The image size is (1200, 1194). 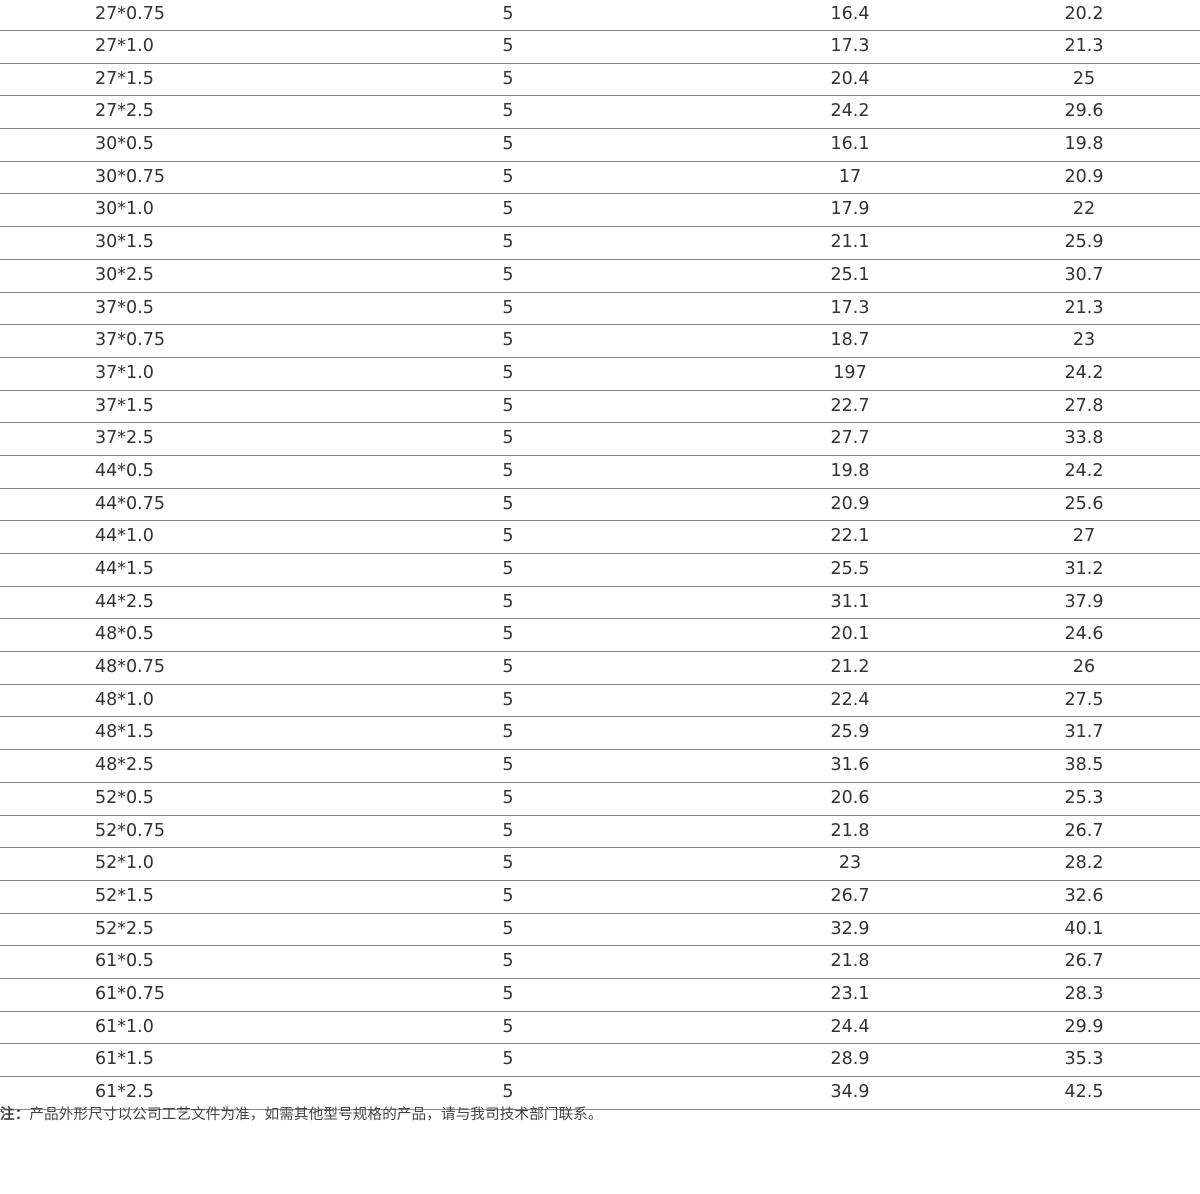 I want to click on value-b-cell: 30.7, so click(x=1084, y=274).